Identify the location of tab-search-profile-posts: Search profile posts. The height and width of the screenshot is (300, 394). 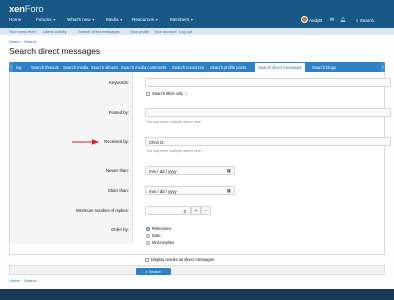
(228, 67).